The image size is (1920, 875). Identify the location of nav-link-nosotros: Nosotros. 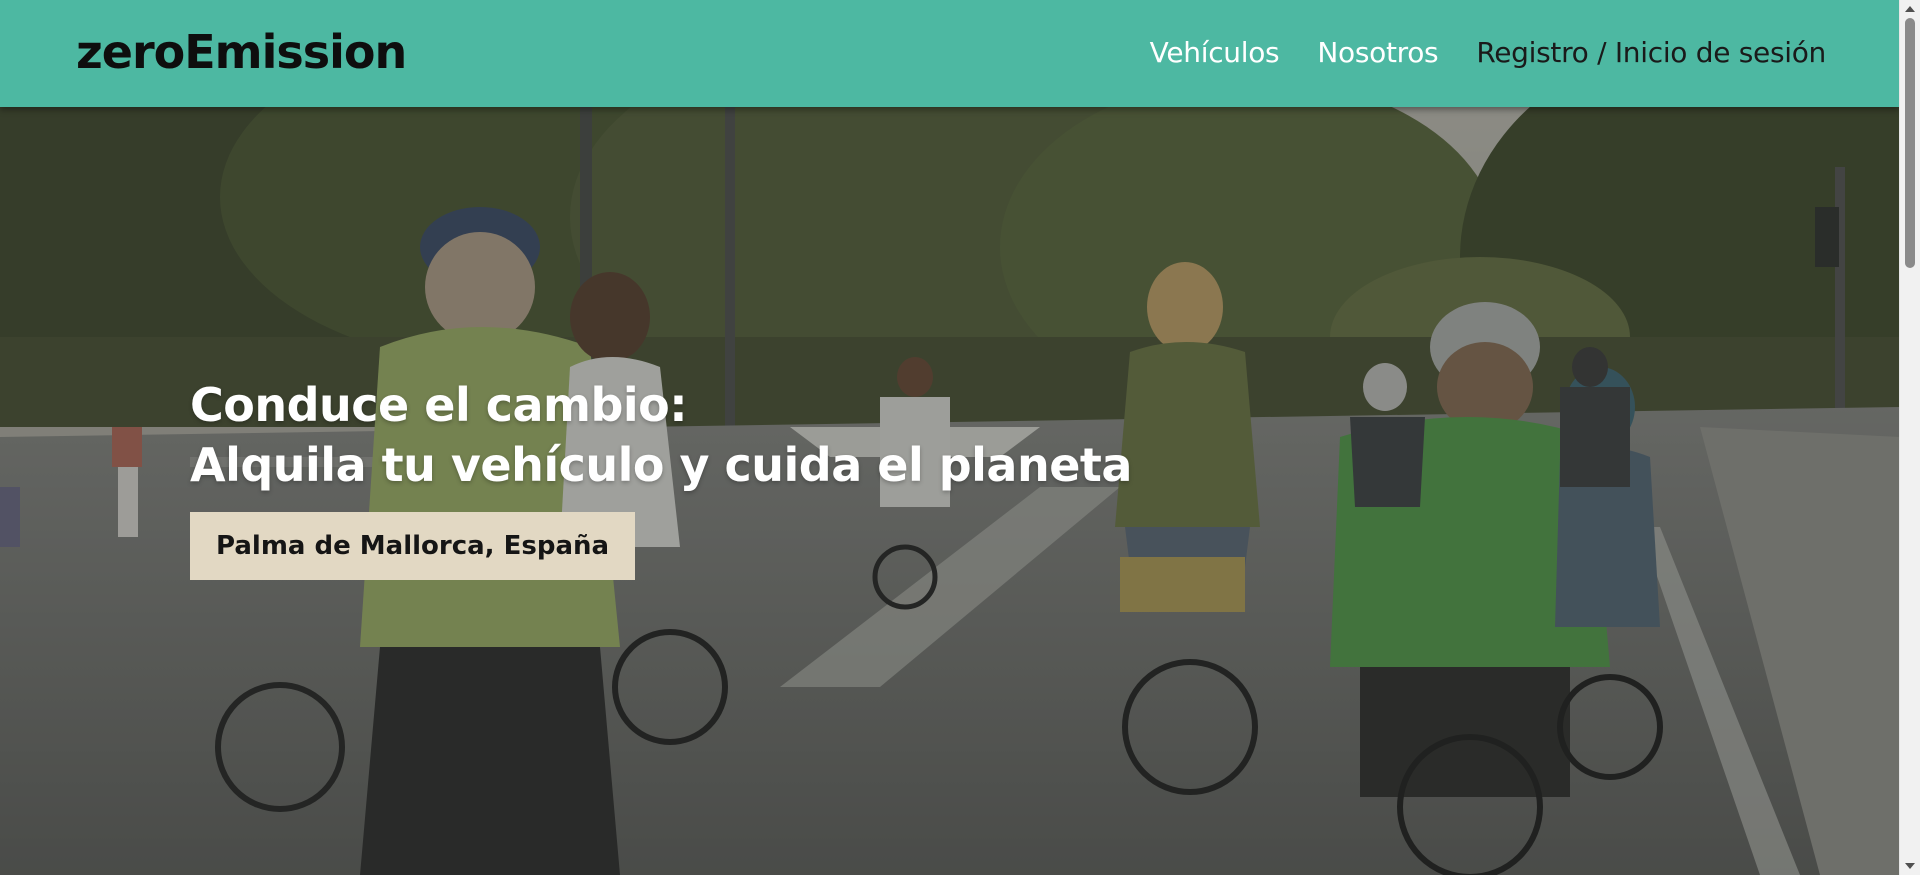
(1377, 53).